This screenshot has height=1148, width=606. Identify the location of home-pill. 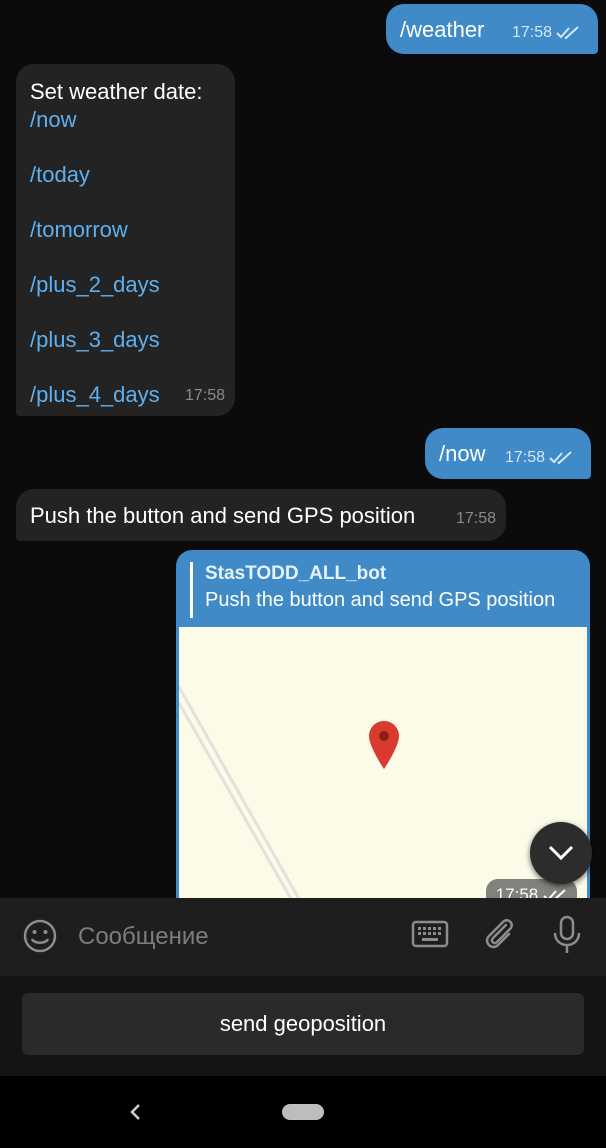
(303, 1112).